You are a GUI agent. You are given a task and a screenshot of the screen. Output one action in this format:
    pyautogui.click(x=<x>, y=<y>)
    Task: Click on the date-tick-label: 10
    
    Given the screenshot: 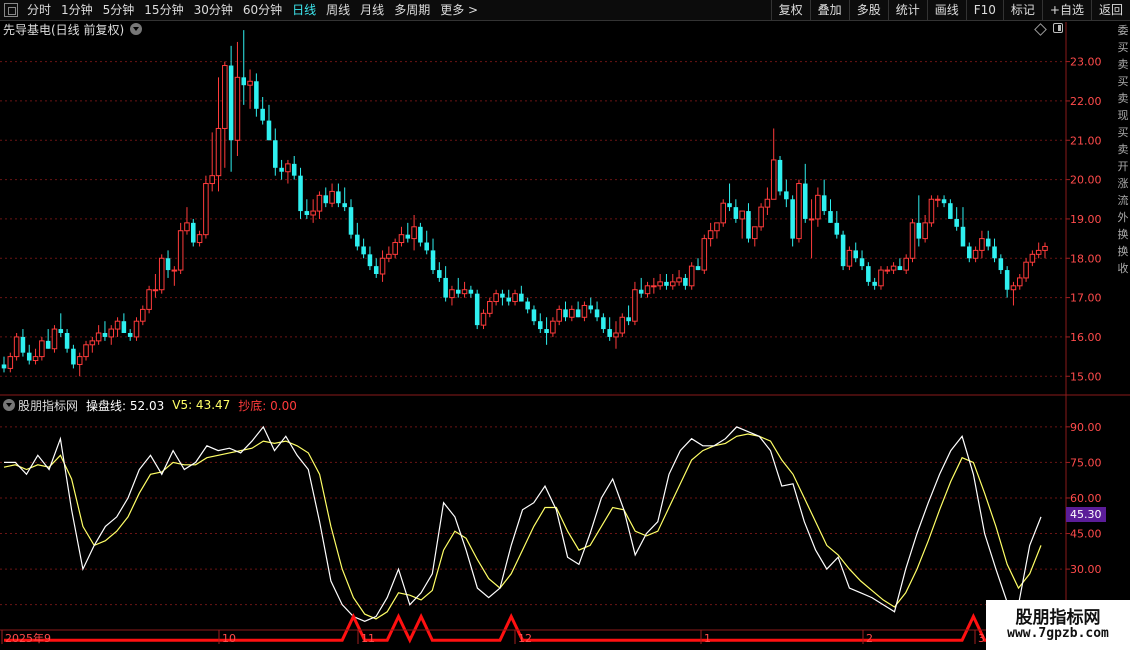 What is the action you would take?
    pyautogui.click(x=229, y=638)
    